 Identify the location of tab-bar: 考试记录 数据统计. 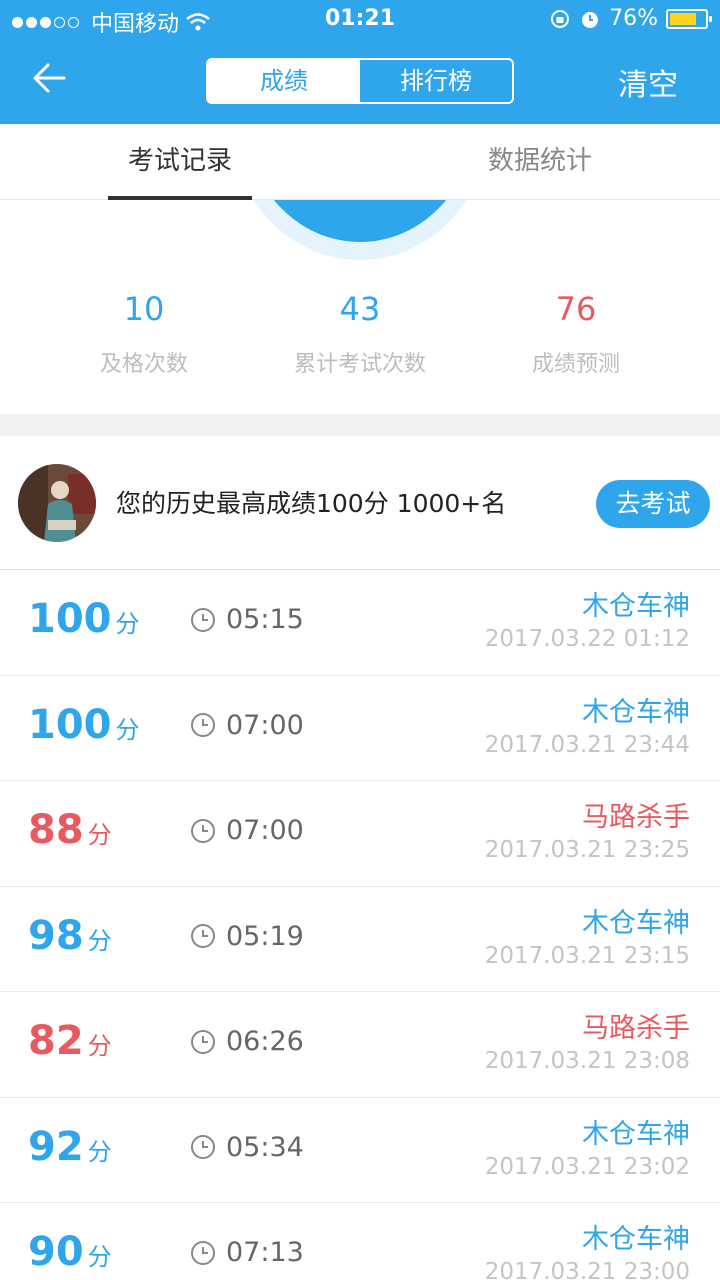
(360, 162).